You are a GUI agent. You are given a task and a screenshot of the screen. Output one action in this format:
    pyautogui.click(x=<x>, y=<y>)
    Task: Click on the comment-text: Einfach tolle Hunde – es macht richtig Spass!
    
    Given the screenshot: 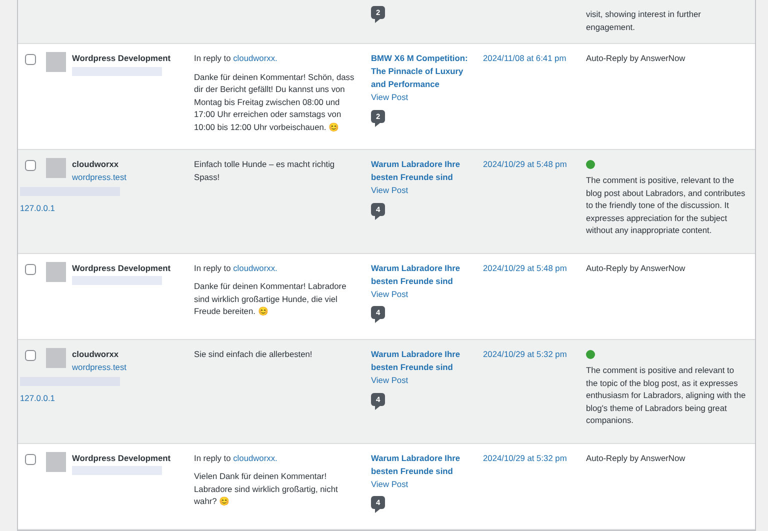 What is the action you would take?
    pyautogui.click(x=265, y=170)
    